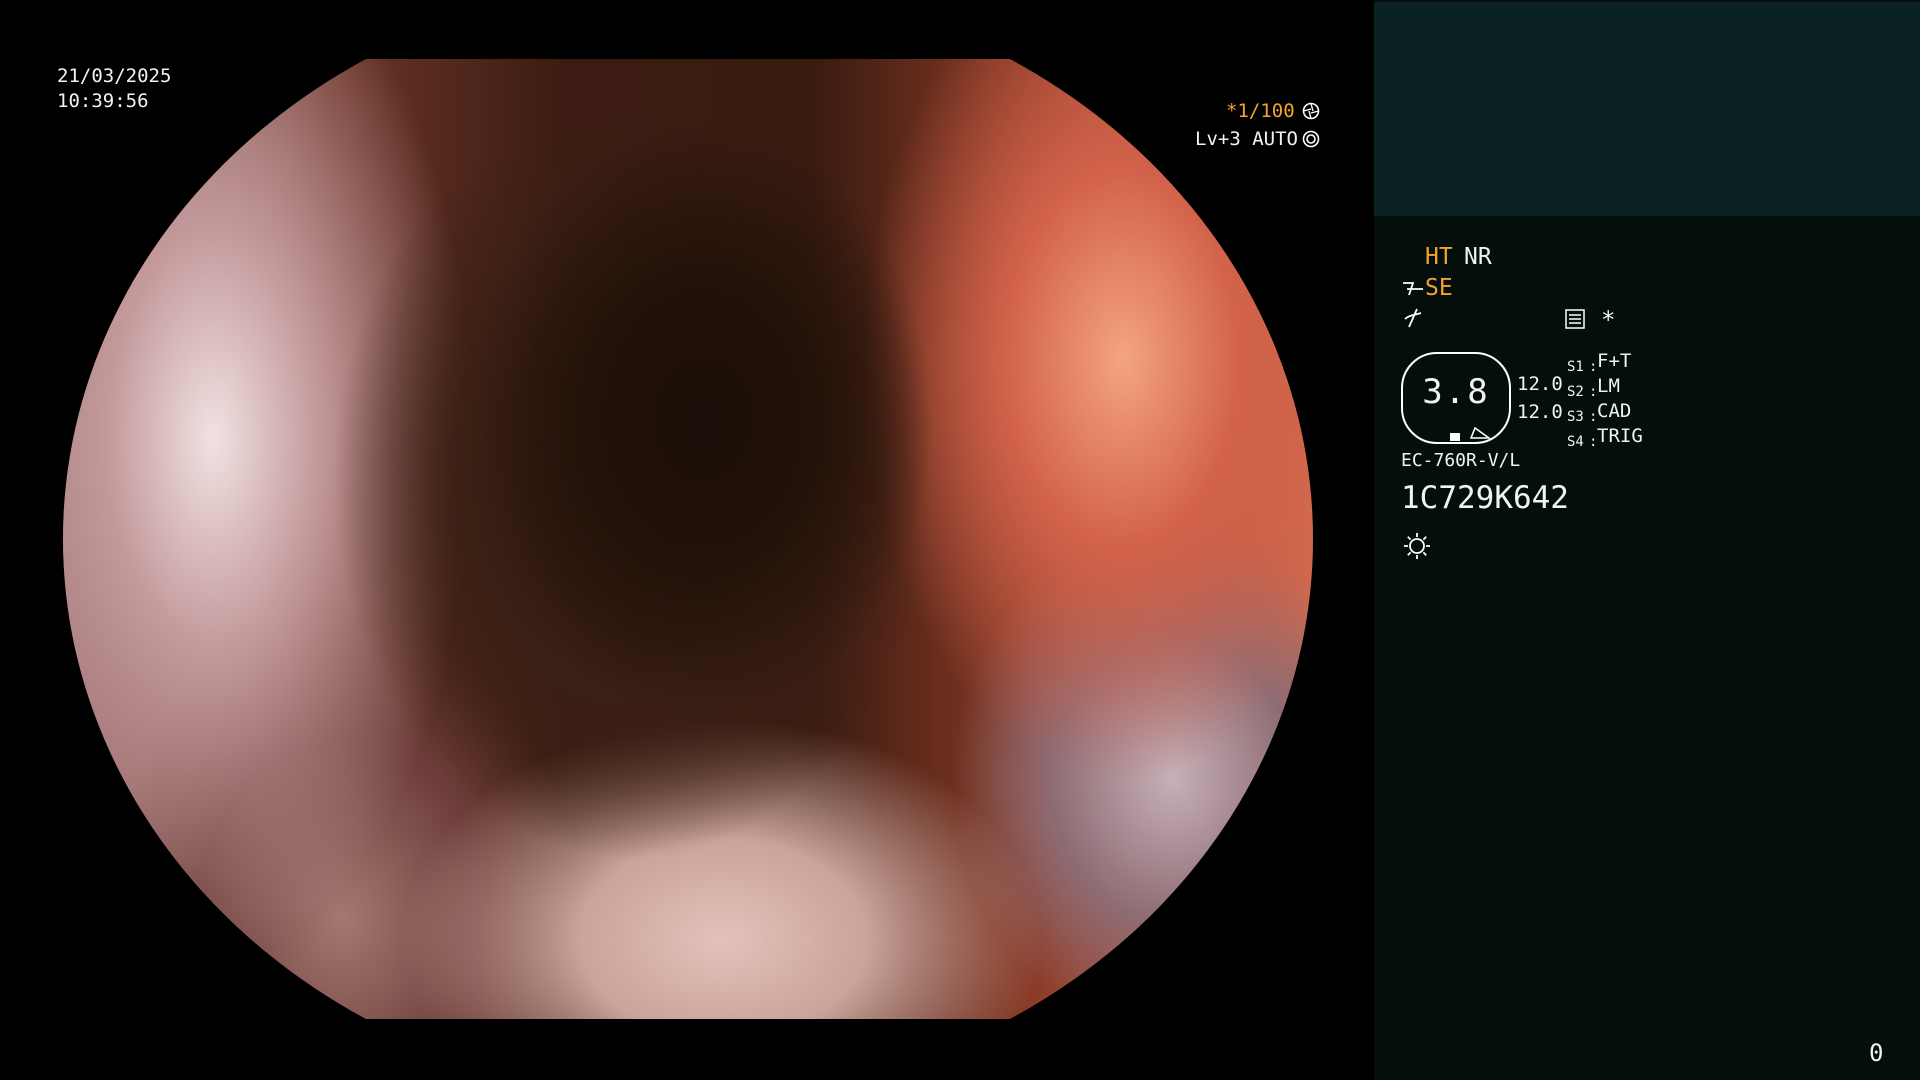 The width and height of the screenshot is (1920, 1080). Describe the element at coordinates (1311, 141) in the screenshot. I see `auto-level-icon` at that location.